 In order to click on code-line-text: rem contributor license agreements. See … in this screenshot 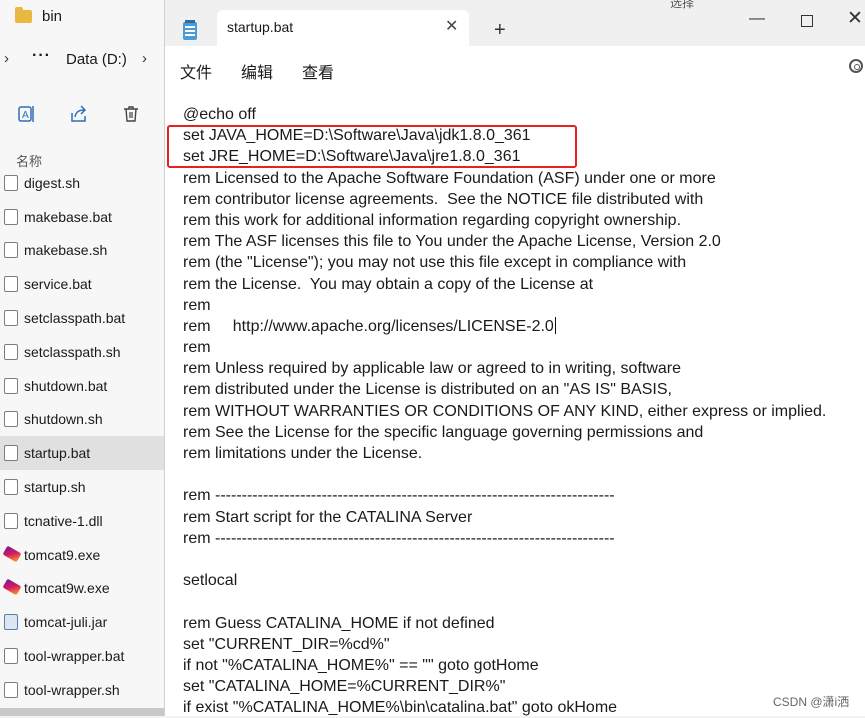, I will do `click(443, 199)`.